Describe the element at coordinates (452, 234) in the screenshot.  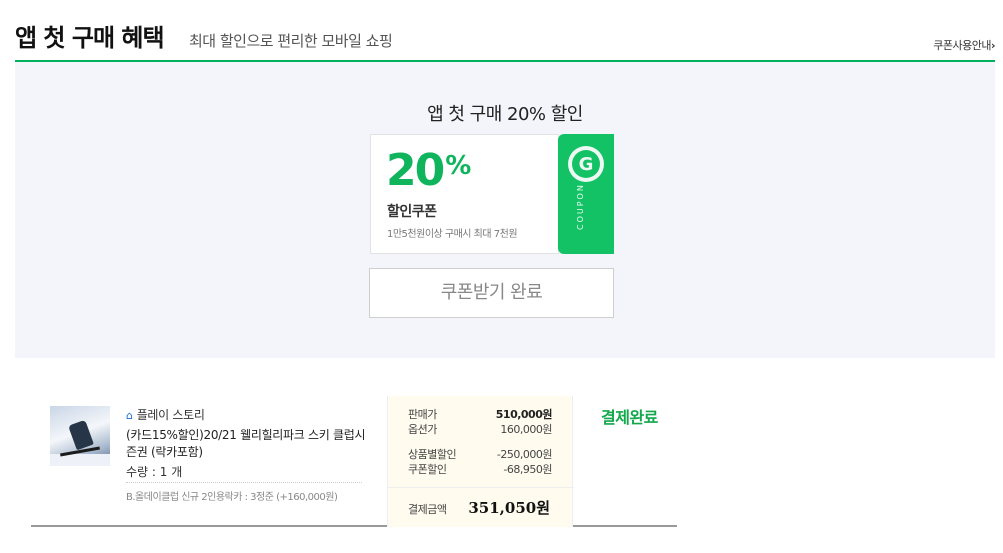
I see `coupon-condition: 1만5천원이상 구매시 최대 7천원` at that location.